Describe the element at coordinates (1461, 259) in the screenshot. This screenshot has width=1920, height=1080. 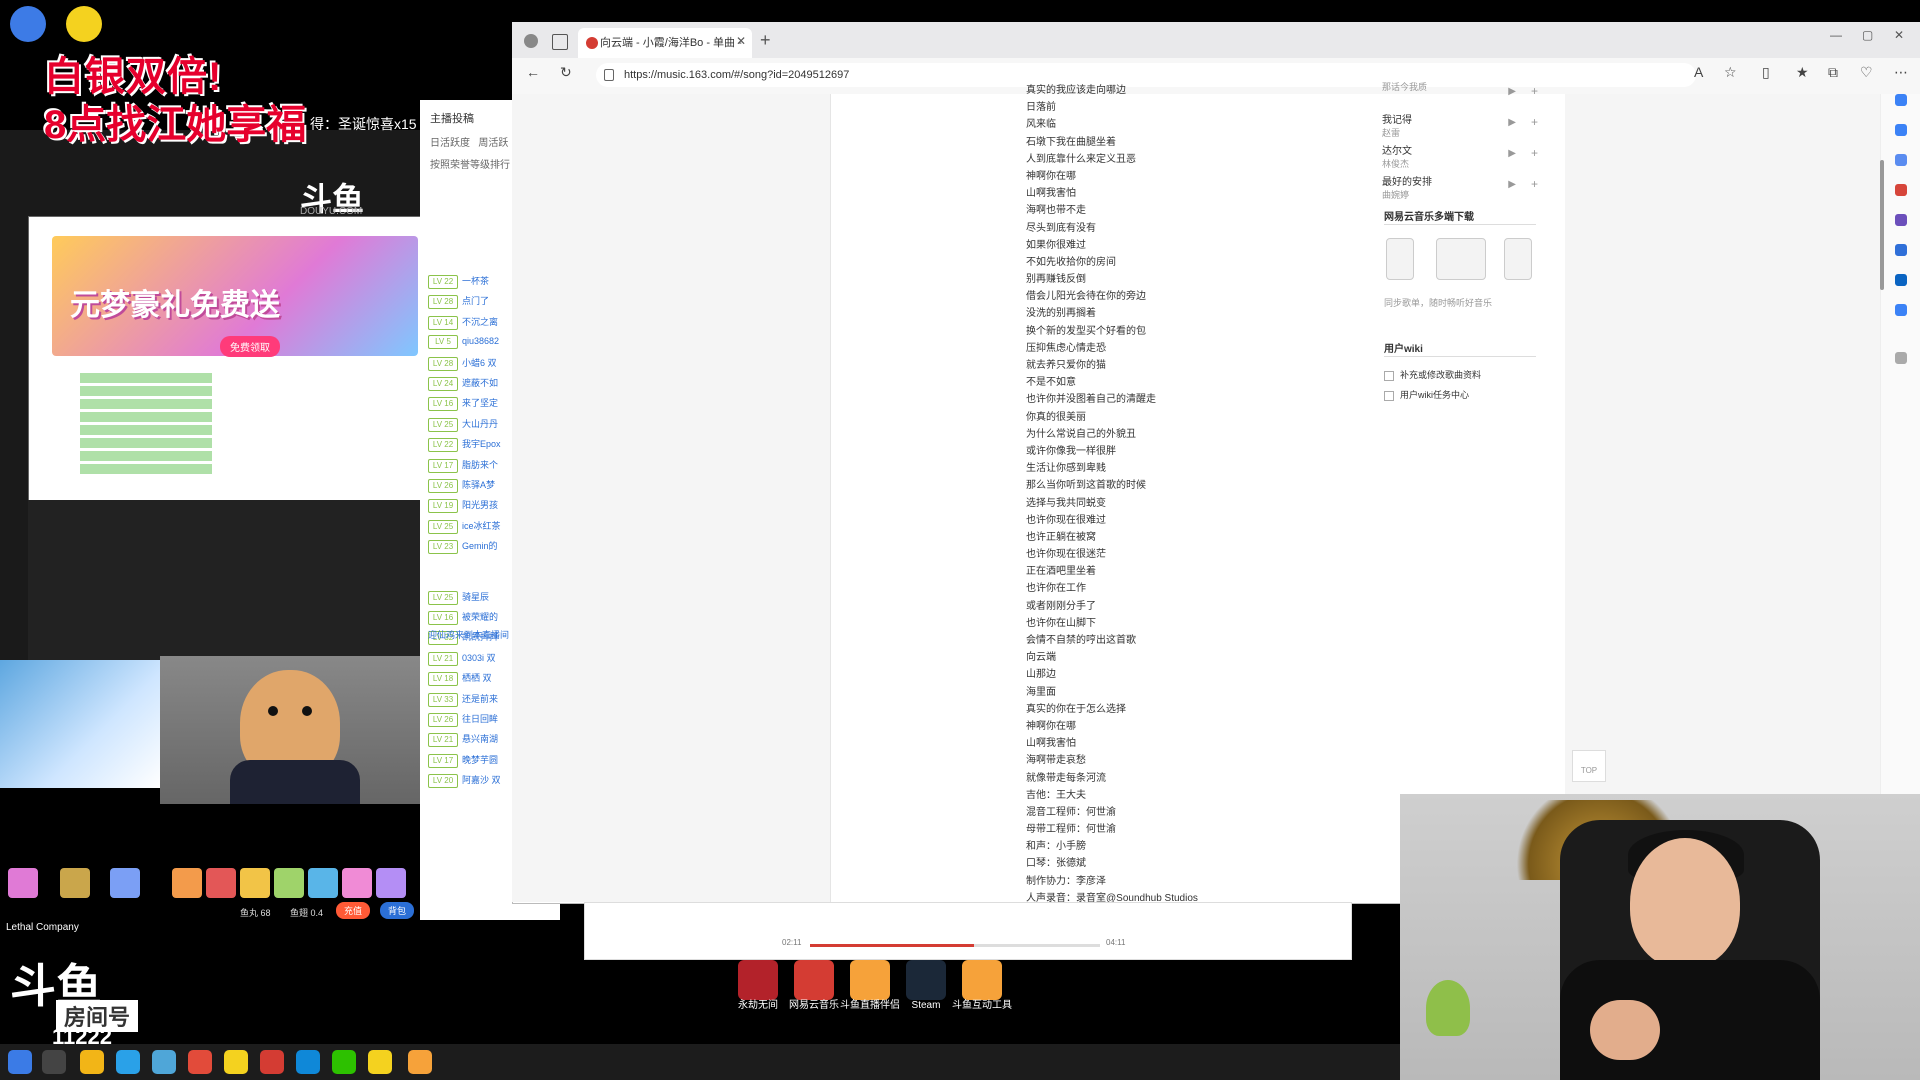
I see `windows-icon` at that location.